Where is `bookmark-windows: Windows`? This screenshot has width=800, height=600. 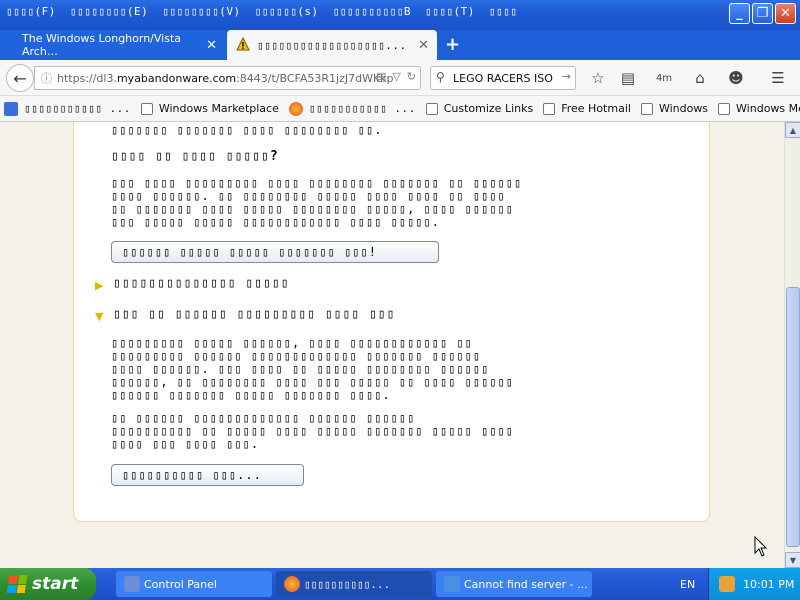
bookmark-windows: Windows is located at coordinates (674, 108).